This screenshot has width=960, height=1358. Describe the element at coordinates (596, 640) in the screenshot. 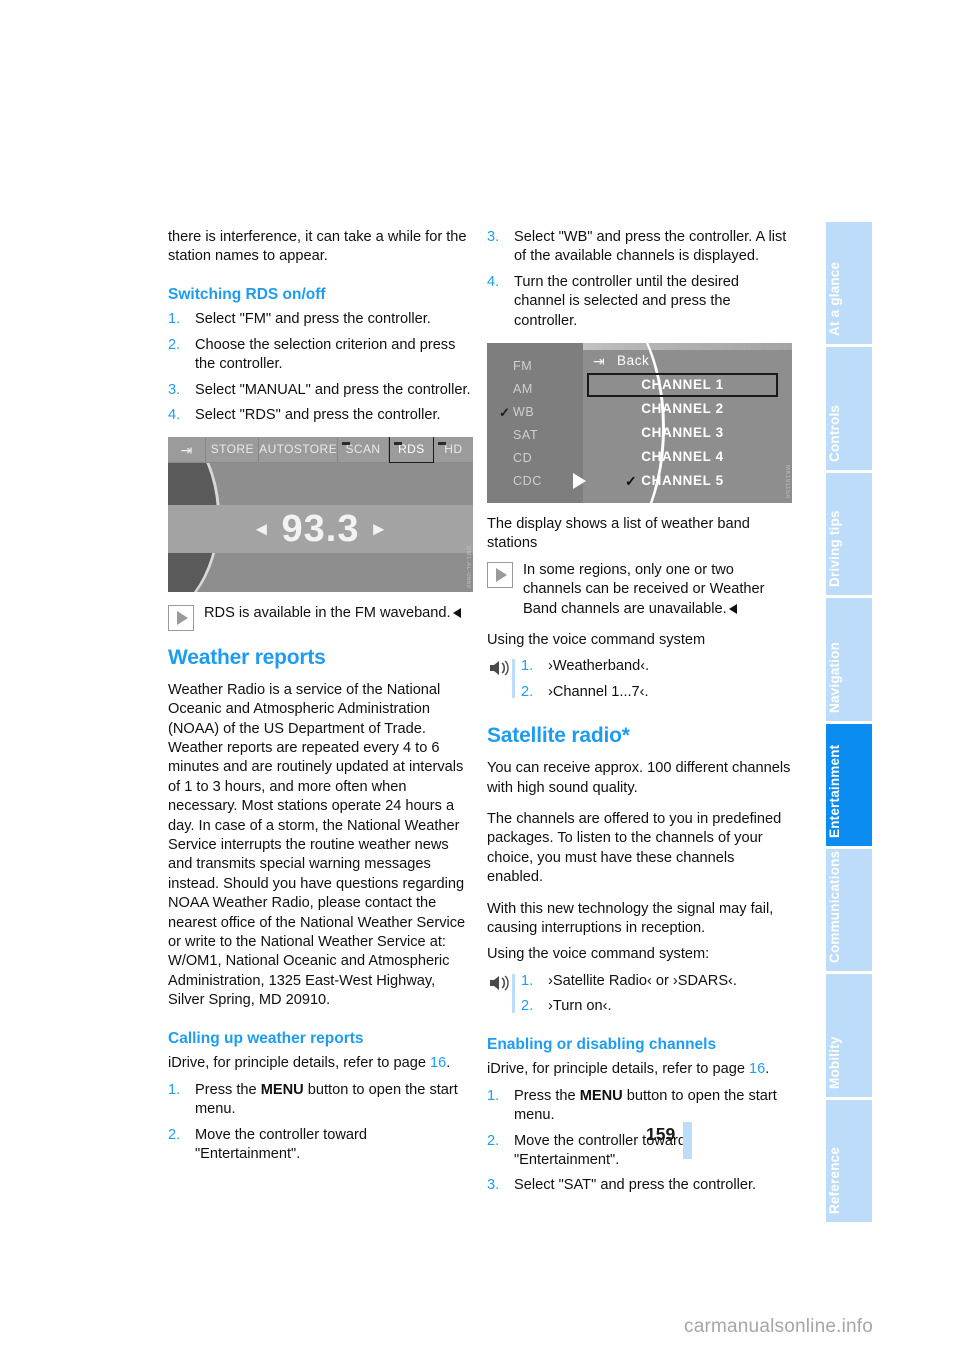

I see `voice-heading-weatherband: Using the voice command system` at that location.